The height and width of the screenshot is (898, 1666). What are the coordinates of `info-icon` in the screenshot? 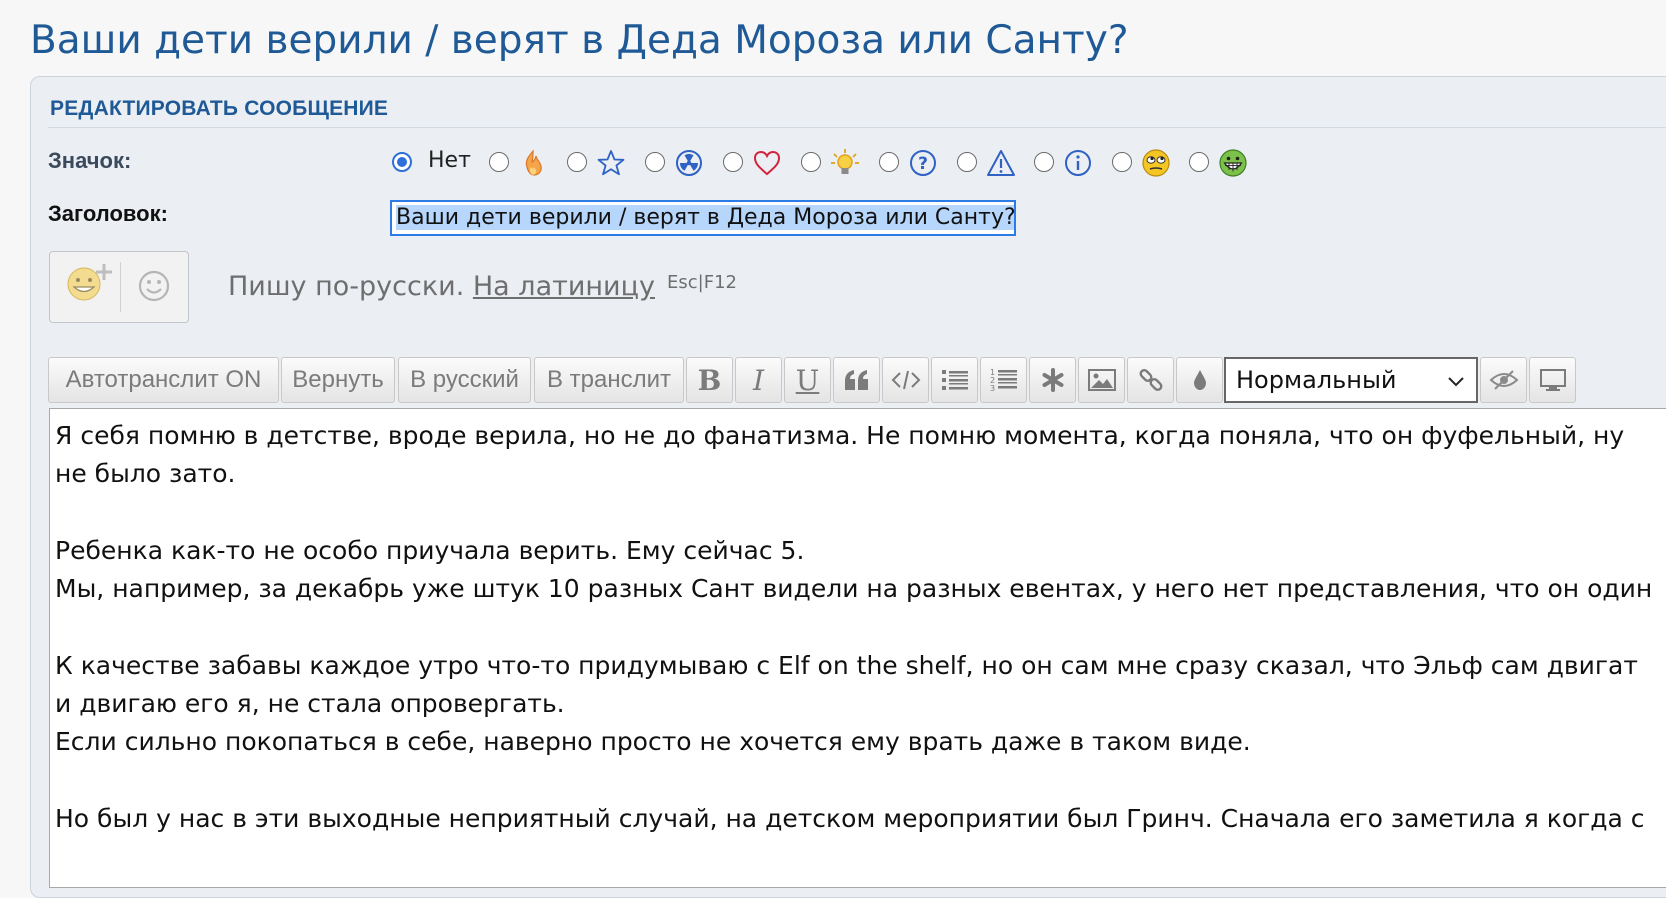 It's located at (1078, 163).